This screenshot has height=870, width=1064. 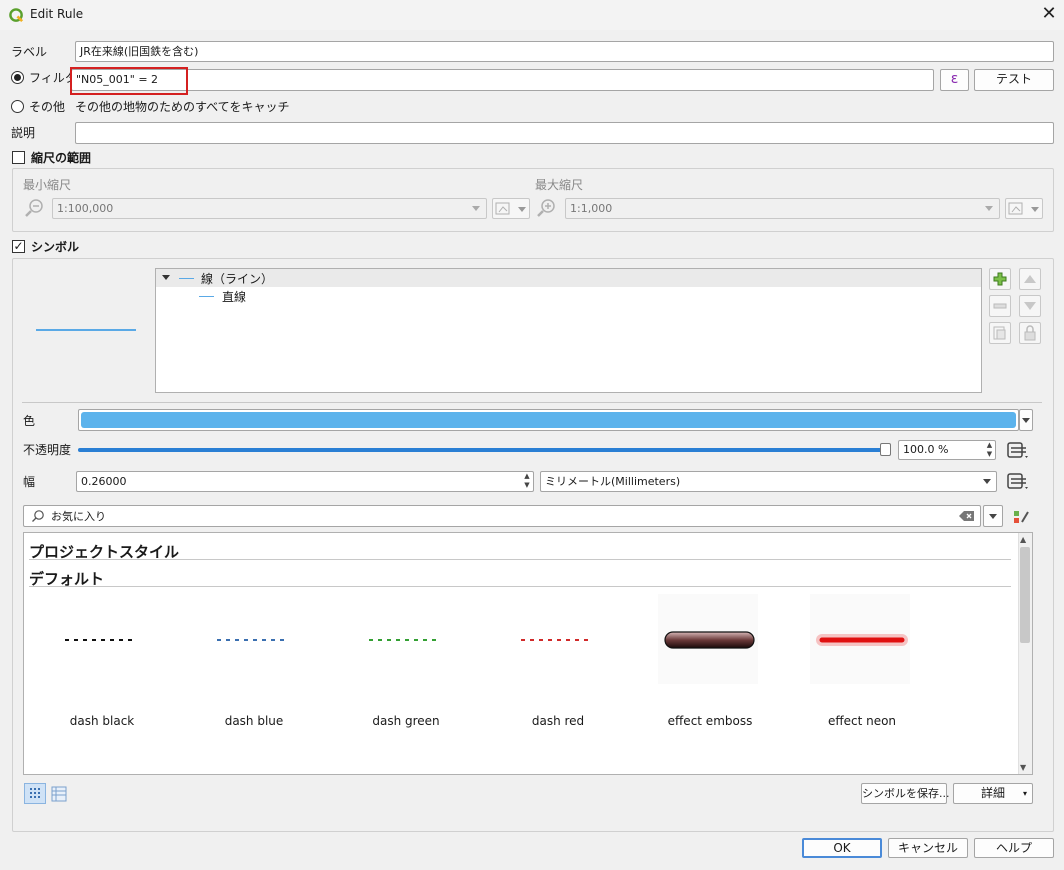 I want to click on scroll-up-icon: ▲, so click(x=1023, y=539).